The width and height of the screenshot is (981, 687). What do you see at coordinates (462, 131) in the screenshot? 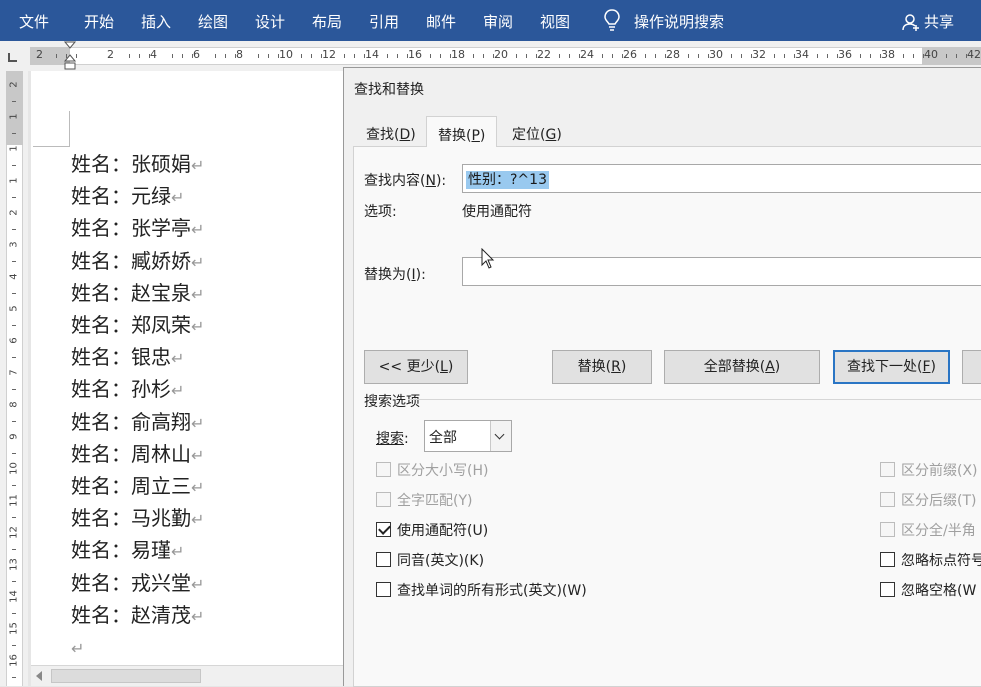
I see `tab-replace: 替换(P)` at bounding box center [462, 131].